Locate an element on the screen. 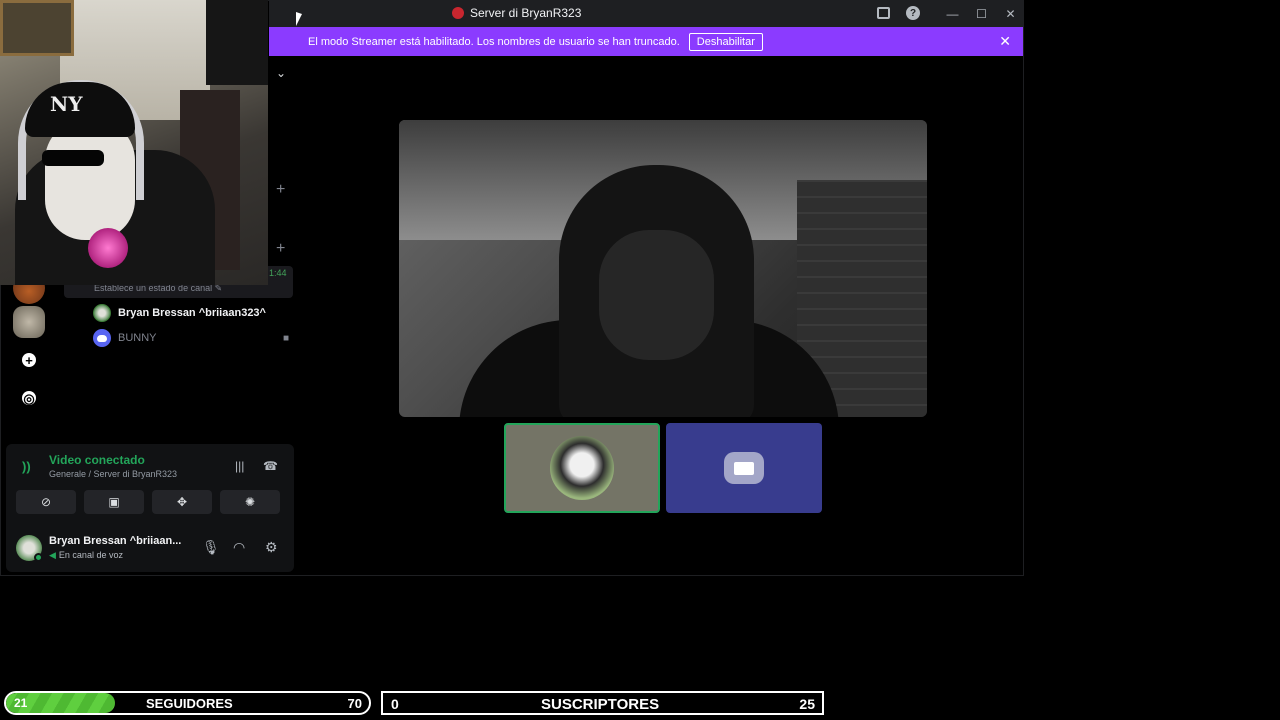 This screenshot has width=1280, height=720. camera-off-icon: ⊘ is located at coordinates (46, 502).